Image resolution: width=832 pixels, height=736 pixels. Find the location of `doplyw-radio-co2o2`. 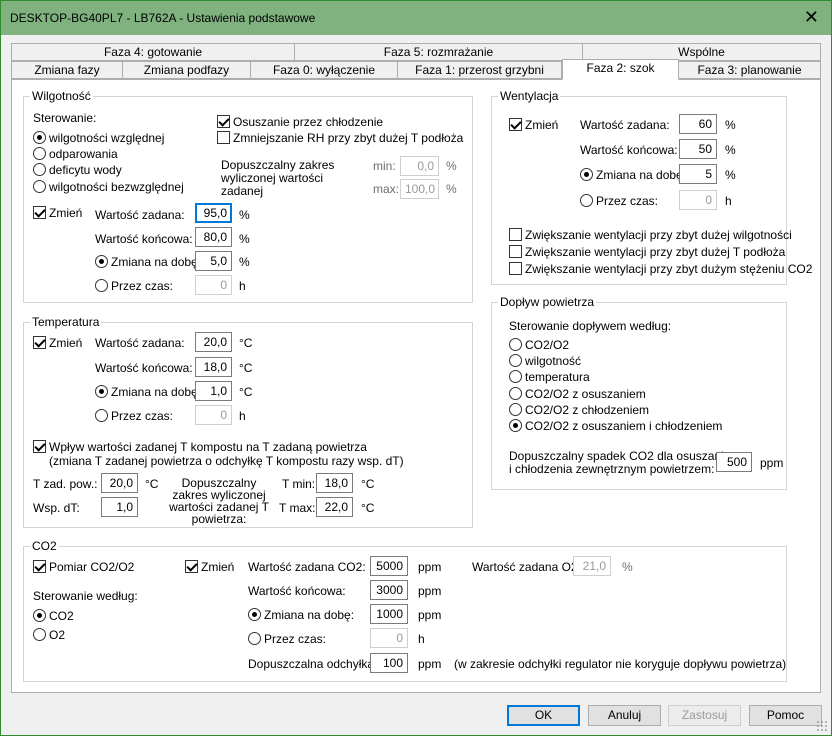

doplyw-radio-co2o2 is located at coordinates (515, 344).